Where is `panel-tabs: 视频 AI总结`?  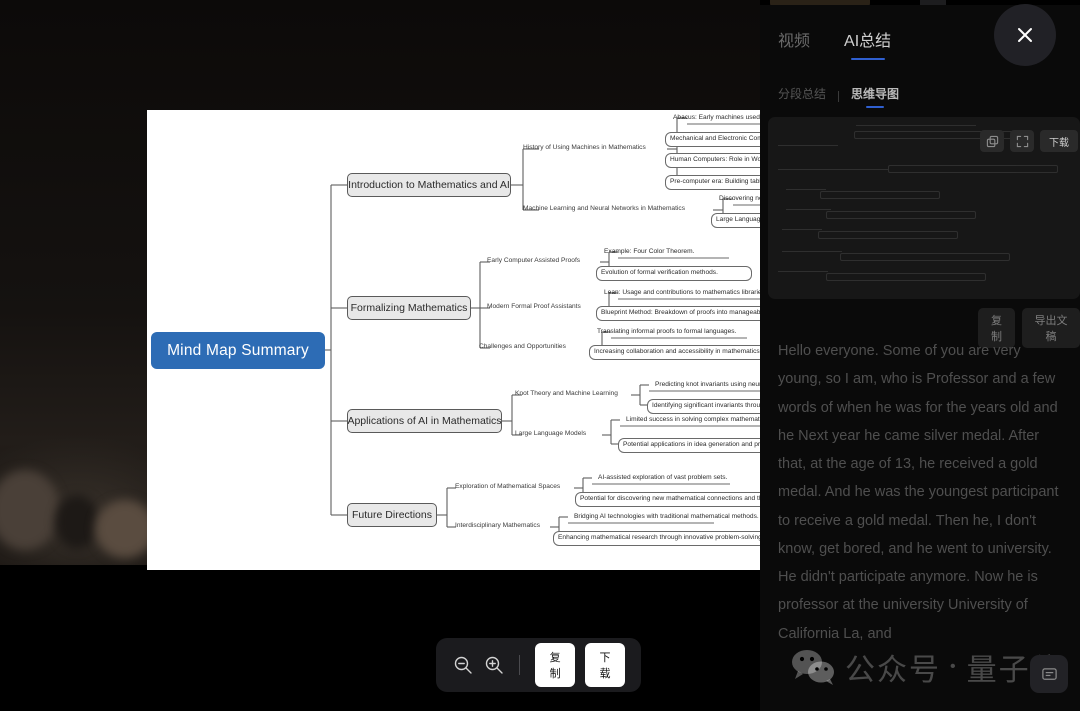
panel-tabs: 视频 AI总结 is located at coordinates (834, 43).